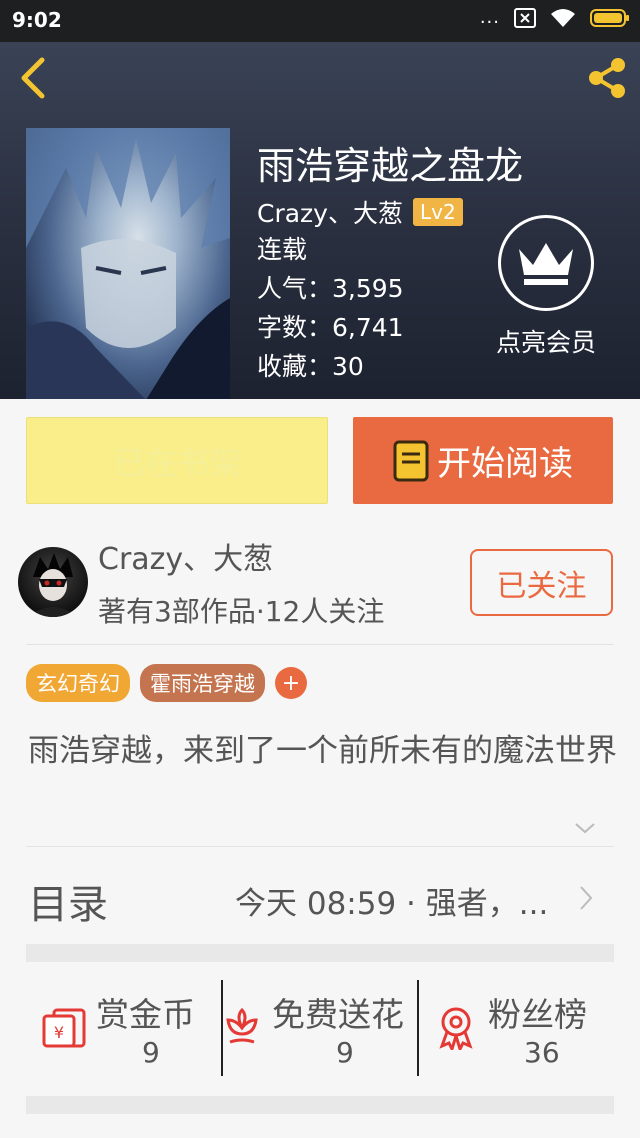 The width and height of the screenshot is (640, 1138). Describe the element at coordinates (505, 464) in the screenshot. I see `start-reading-label: 开始阅读` at that location.